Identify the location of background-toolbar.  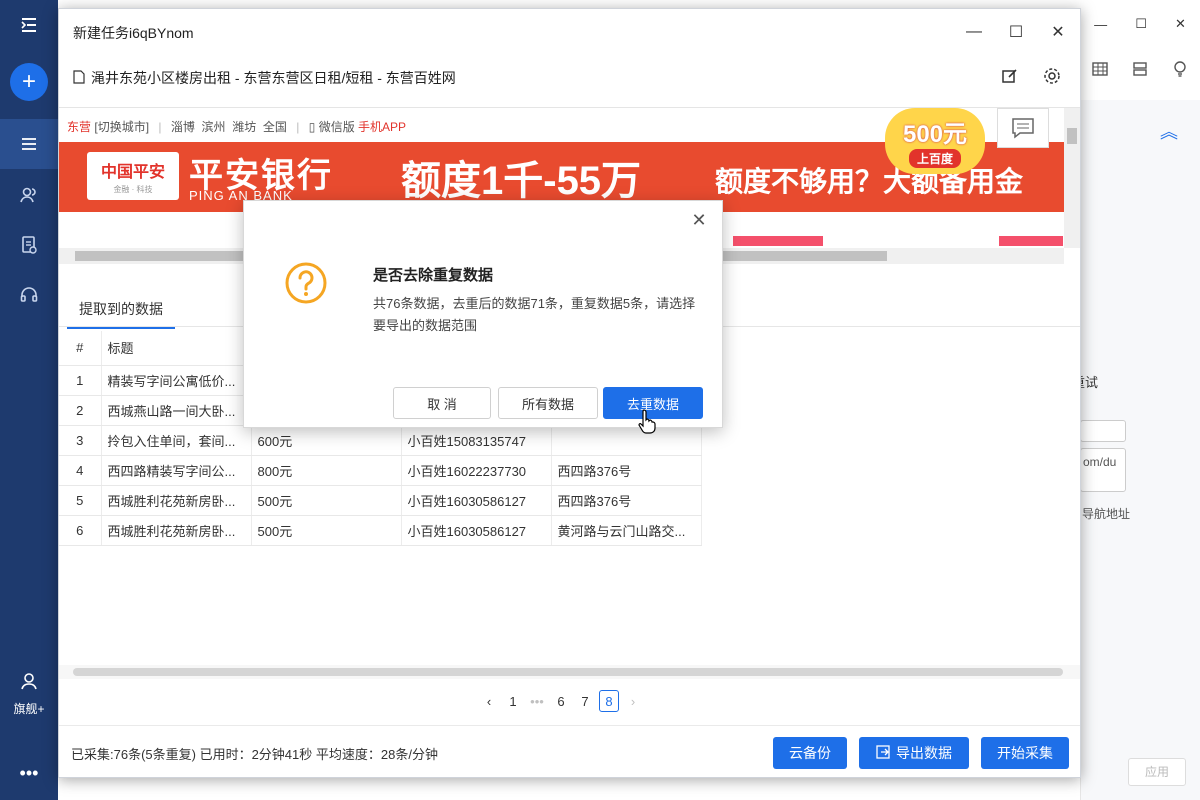
(1140, 70).